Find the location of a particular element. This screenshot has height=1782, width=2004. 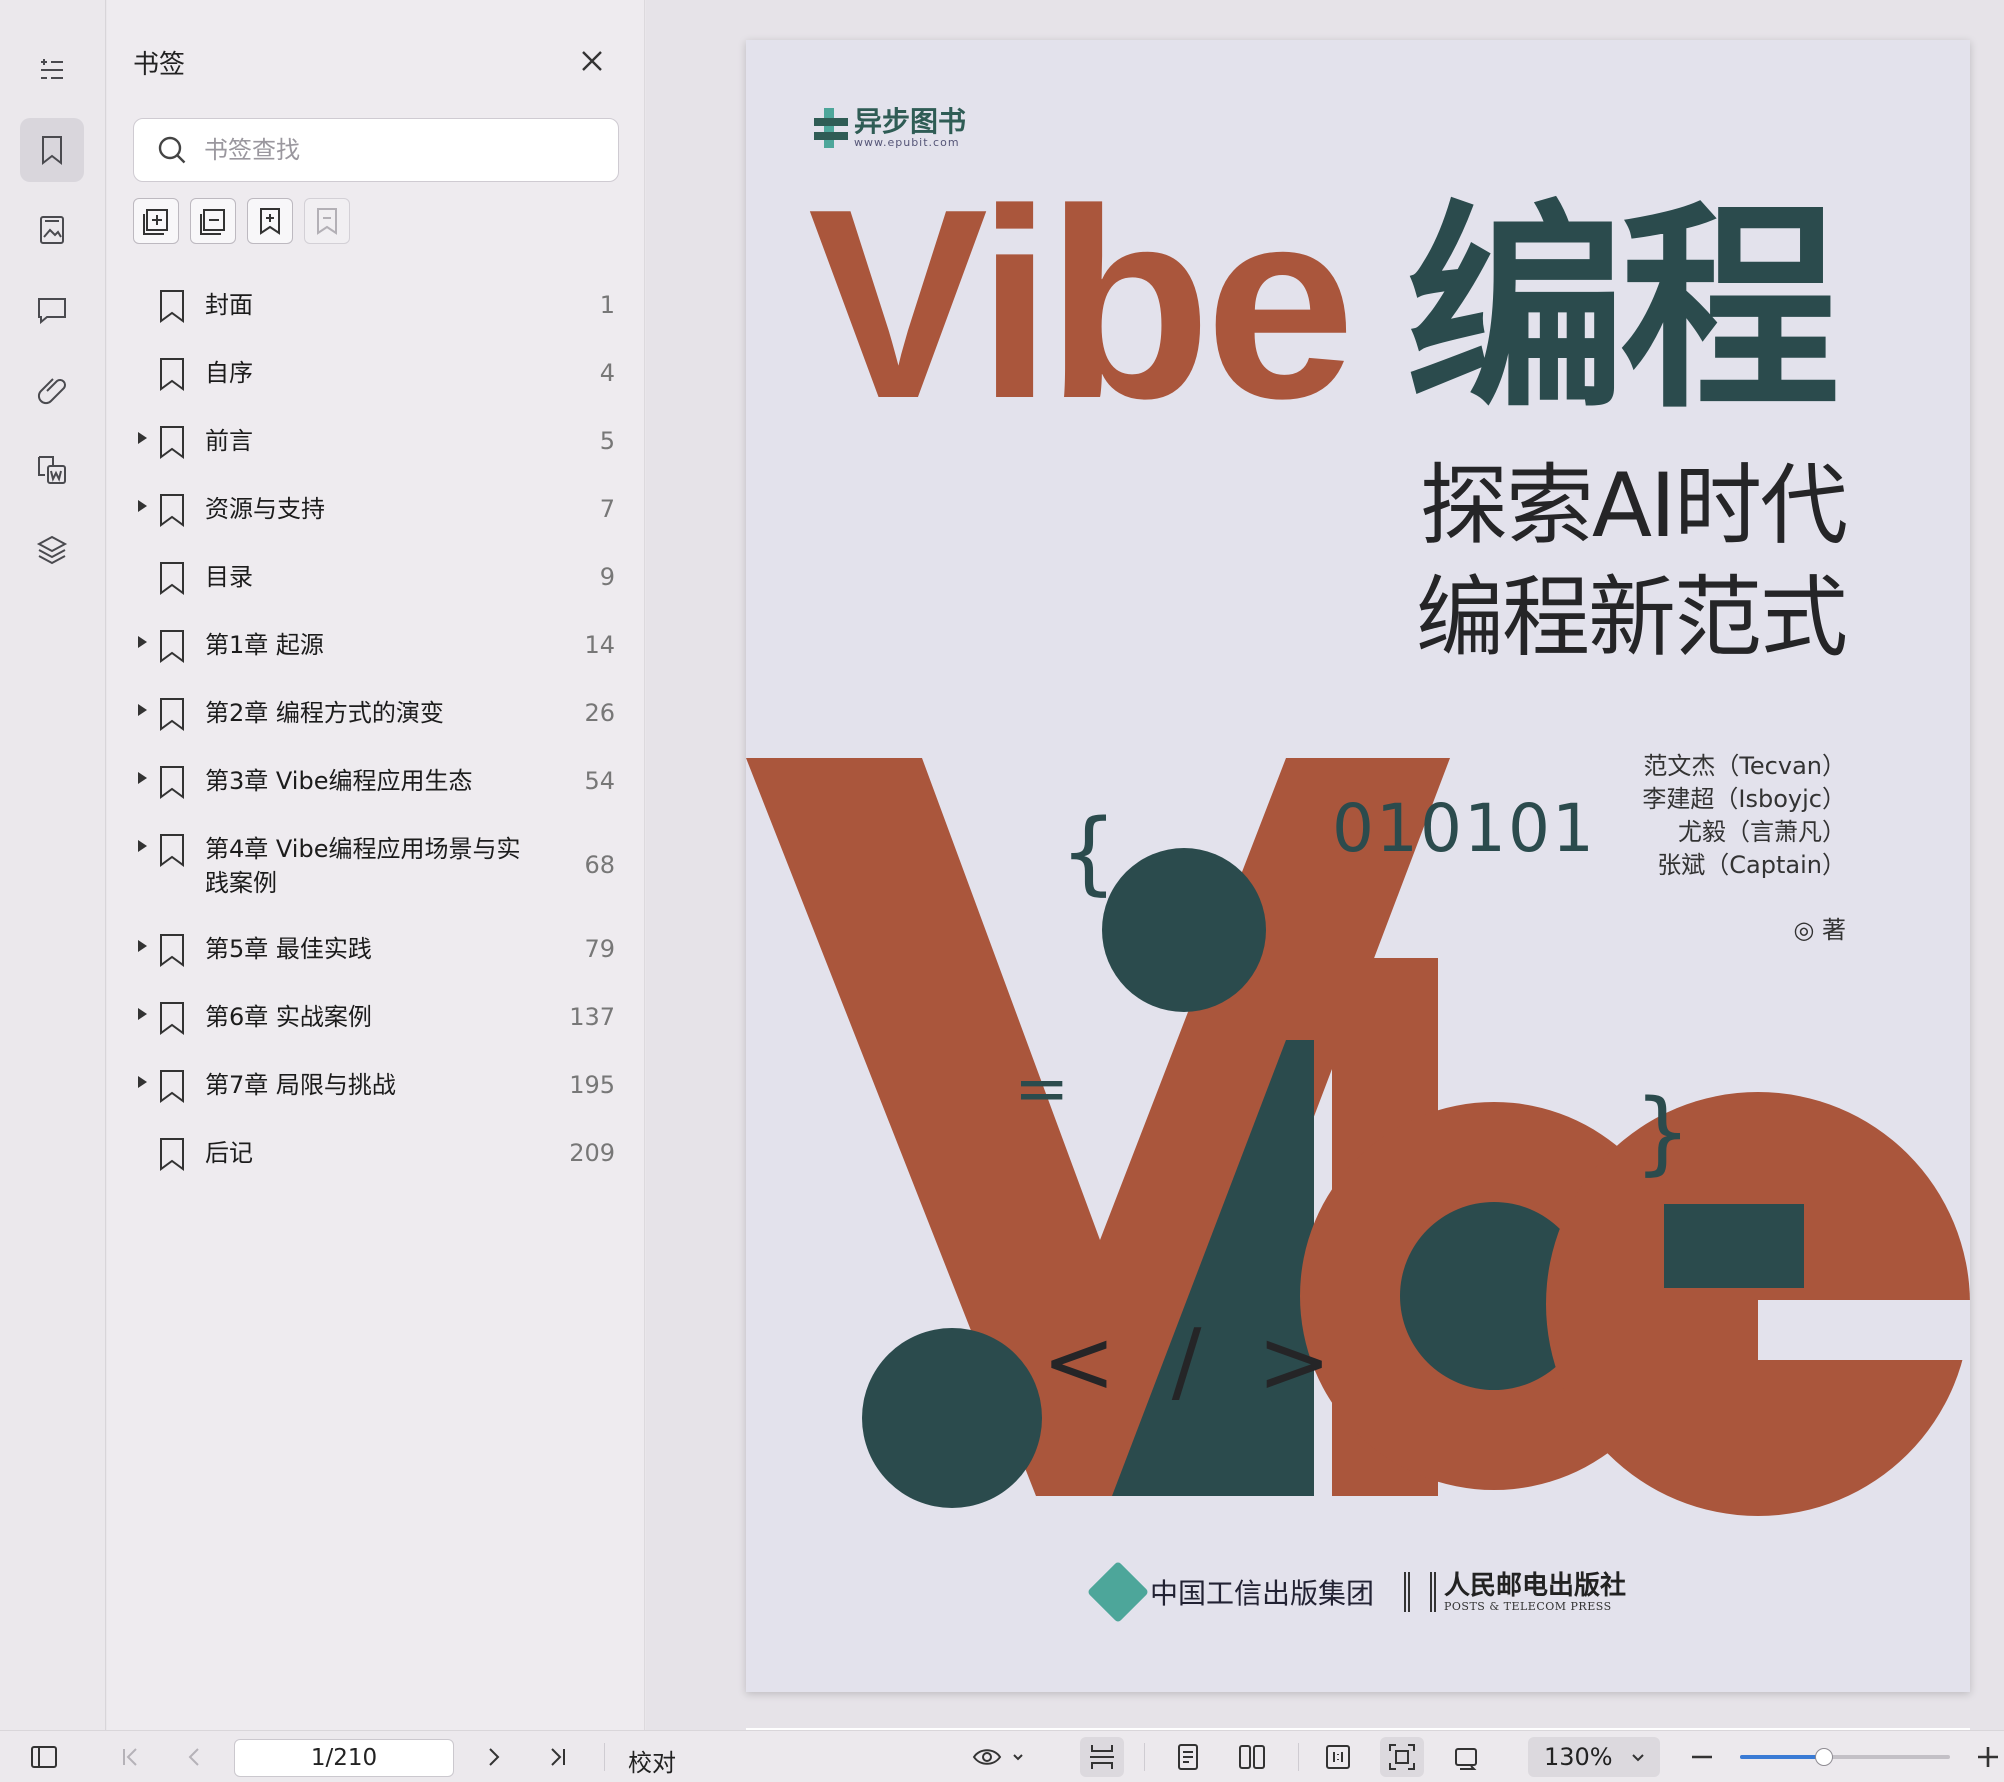

collapse-all-button is located at coordinates (213, 221).